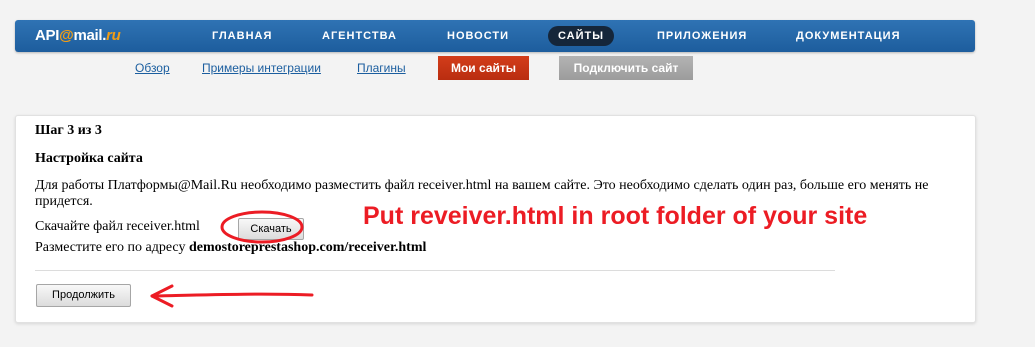 This screenshot has width=1035, height=347. What do you see at coordinates (232, 259) in the screenshot?
I see `annotation-overlay` at bounding box center [232, 259].